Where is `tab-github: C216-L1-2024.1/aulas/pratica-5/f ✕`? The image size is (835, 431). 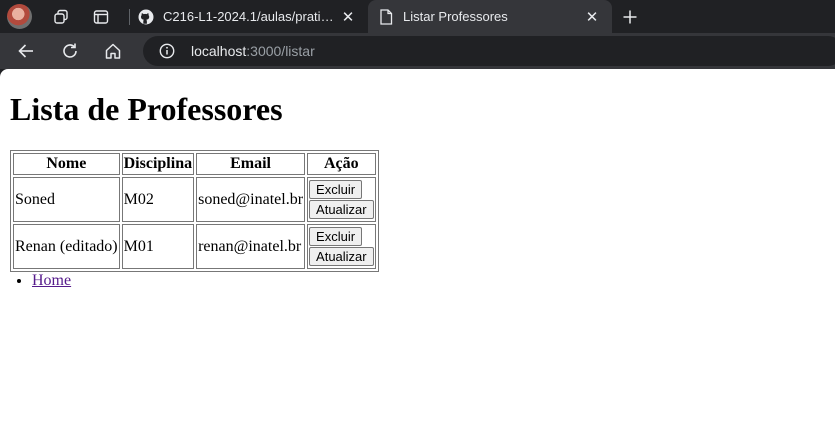 tab-github: C216-L1-2024.1/aulas/pratica-5/f ✕ is located at coordinates (248, 16).